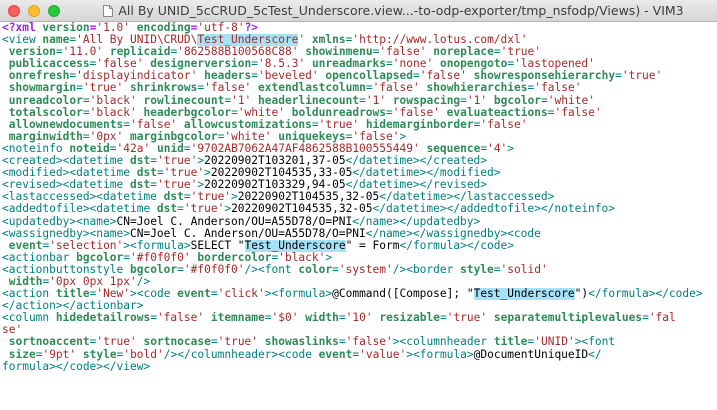  Describe the element at coordinates (22, 28) in the screenshot. I see `code-token: <?xml` at that location.